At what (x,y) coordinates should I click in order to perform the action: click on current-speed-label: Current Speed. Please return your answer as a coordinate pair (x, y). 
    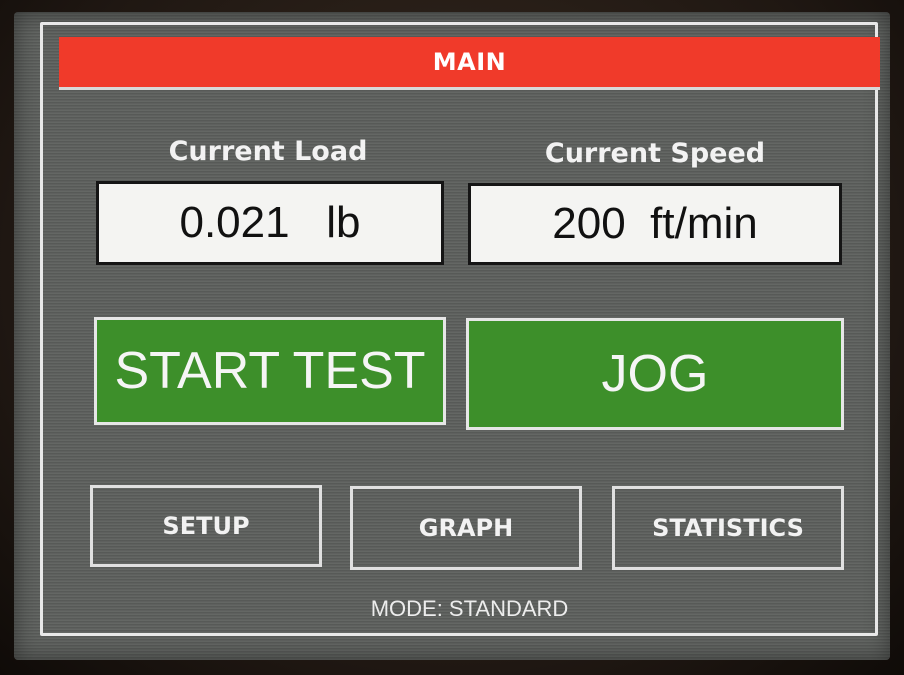
    Looking at the image, I should click on (655, 153).